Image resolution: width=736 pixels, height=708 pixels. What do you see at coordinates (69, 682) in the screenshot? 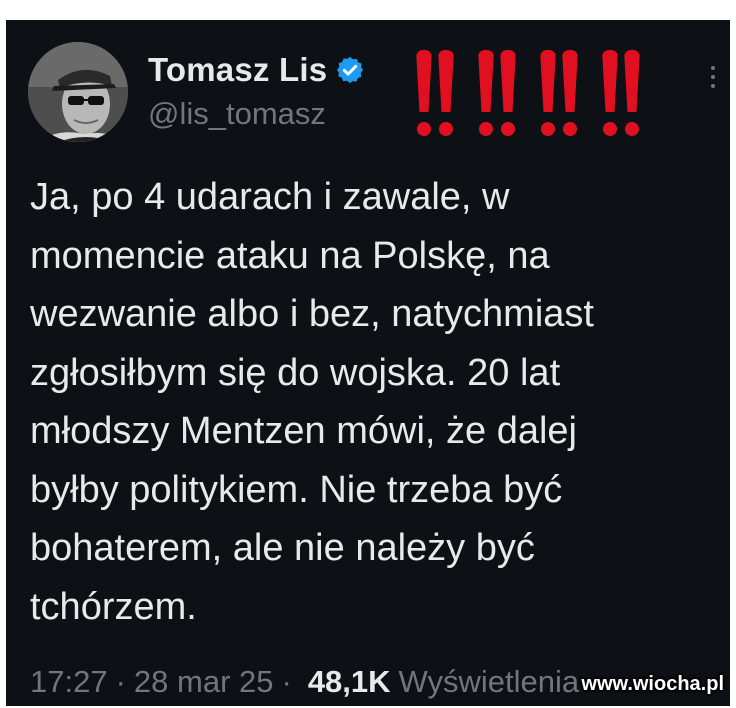
I see `tweet-time: 17:27` at bounding box center [69, 682].